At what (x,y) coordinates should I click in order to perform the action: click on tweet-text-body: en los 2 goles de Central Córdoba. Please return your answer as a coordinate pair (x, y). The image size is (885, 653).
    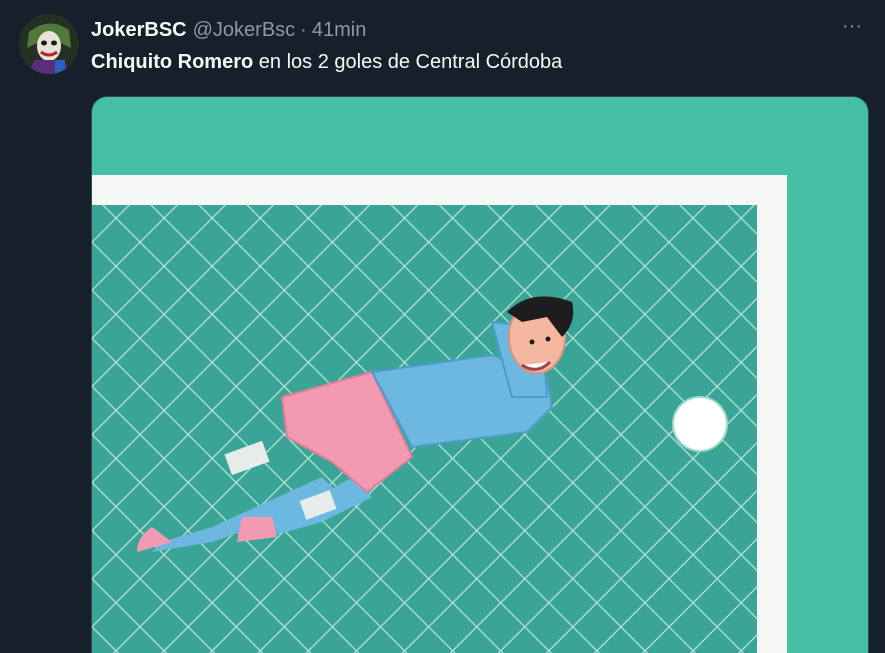
    Looking at the image, I should click on (408, 62).